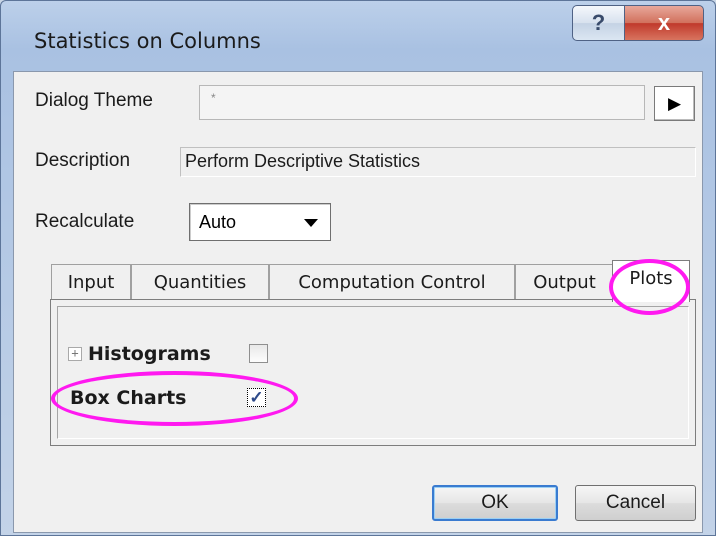 This screenshot has height=536, width=716. I want to click on ok-button: OK, so click(495, 503).